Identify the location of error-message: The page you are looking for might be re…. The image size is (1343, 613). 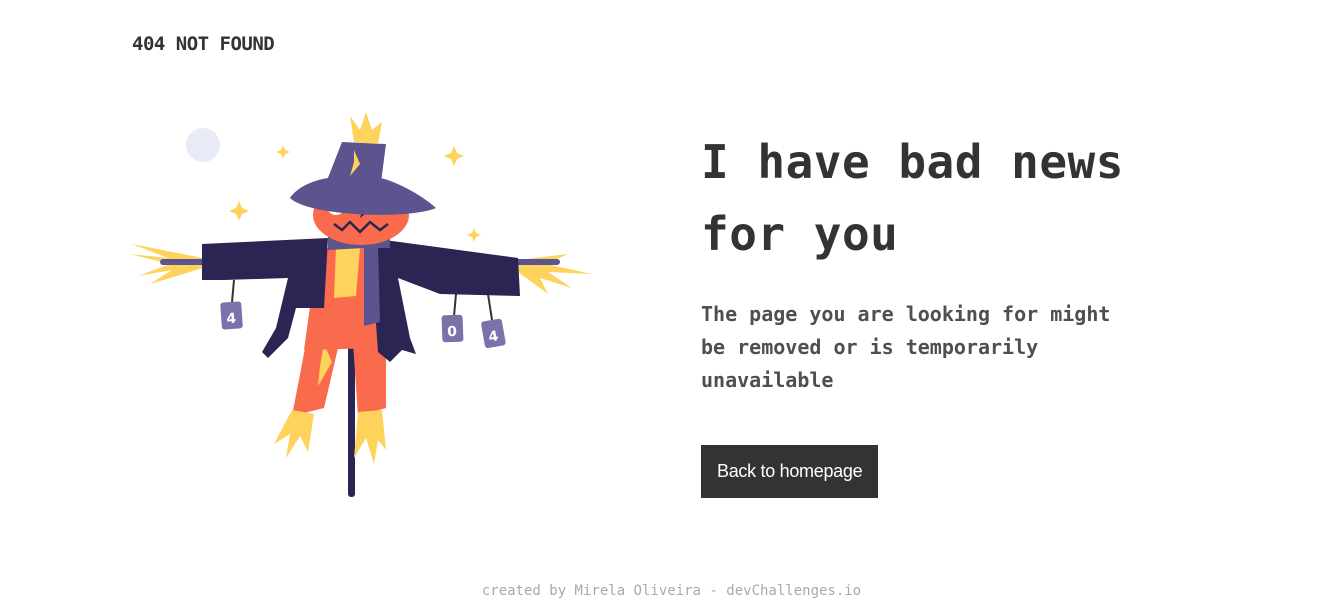
(906, 347).